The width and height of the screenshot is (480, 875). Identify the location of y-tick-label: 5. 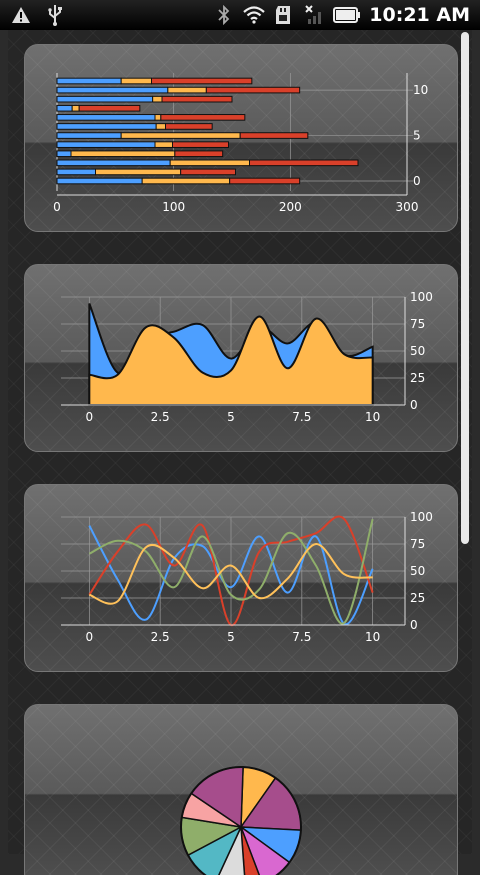
(417, 136).